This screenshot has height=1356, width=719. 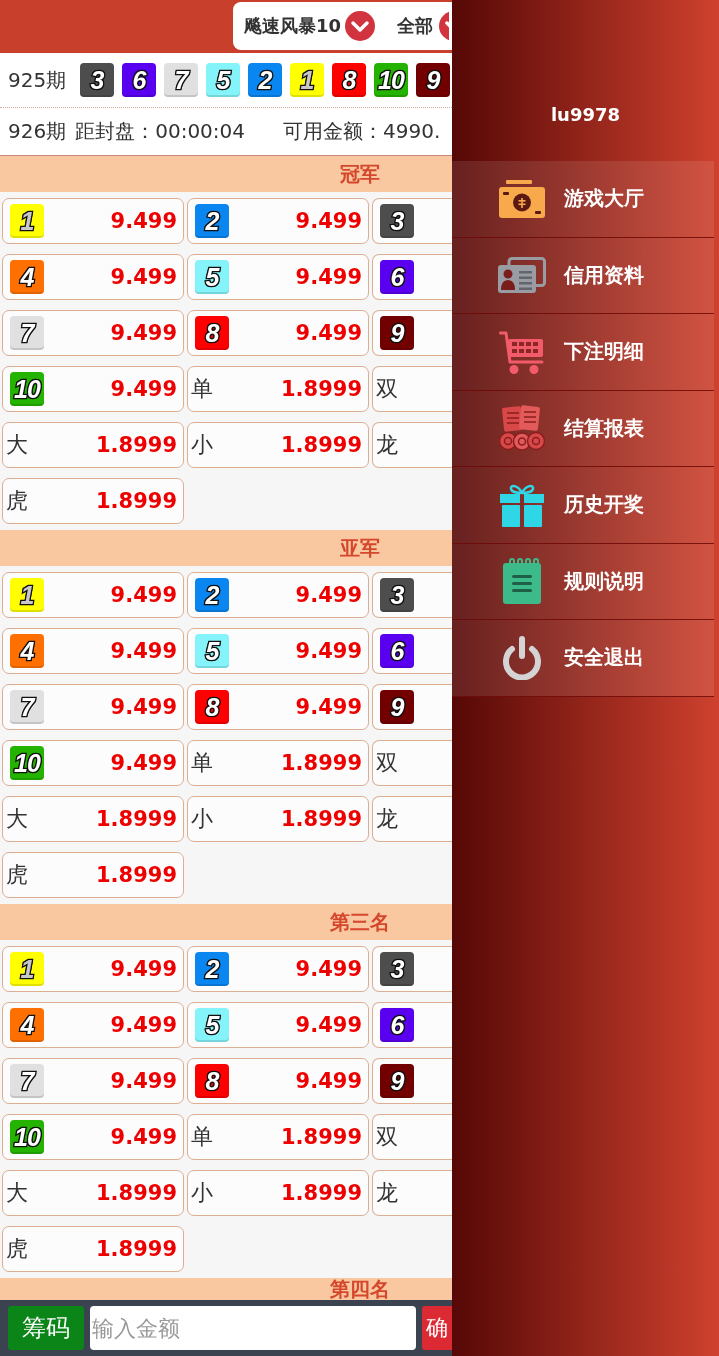 What do you see at coordinates (37, 131) in the screenshot?
I see `current-period: 926期` at bounding box center [37, 131].